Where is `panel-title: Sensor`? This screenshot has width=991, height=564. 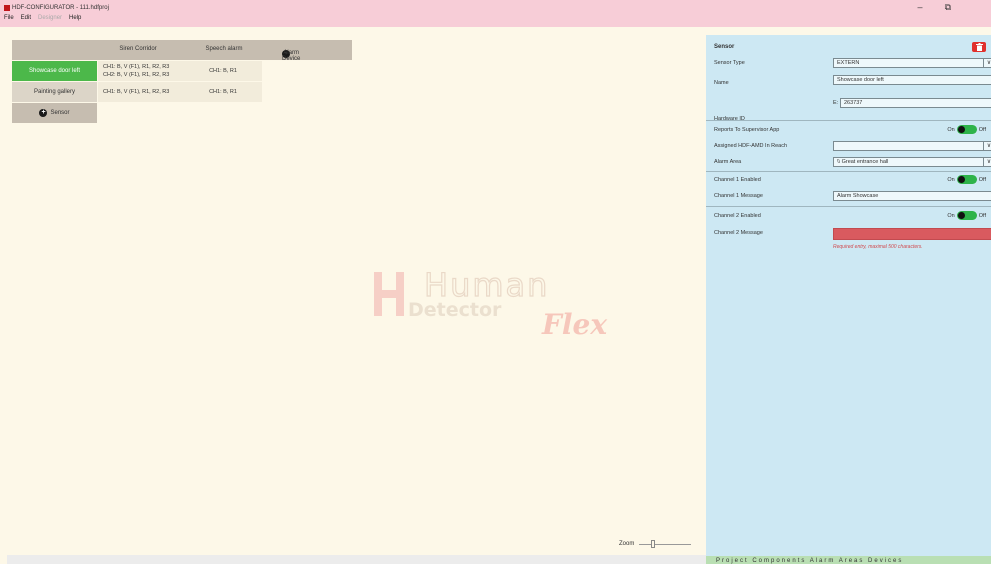 panel-title: Sensor is located at coordinates (724, 47).